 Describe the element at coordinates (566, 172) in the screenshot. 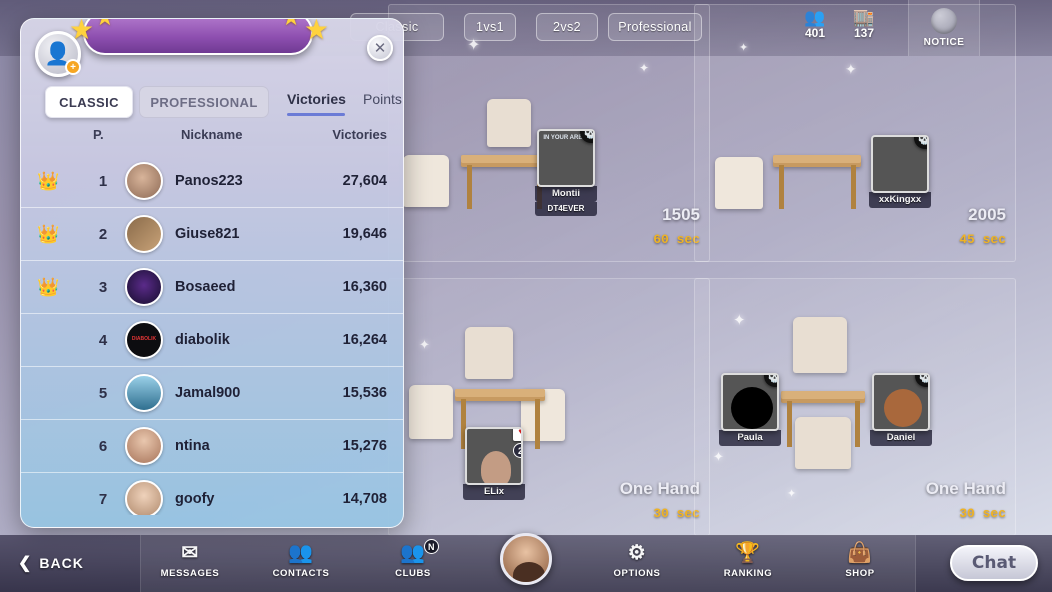

I see `player-chip: IN YOUR AREA! 💀 Montii DT4EVER` at that location.